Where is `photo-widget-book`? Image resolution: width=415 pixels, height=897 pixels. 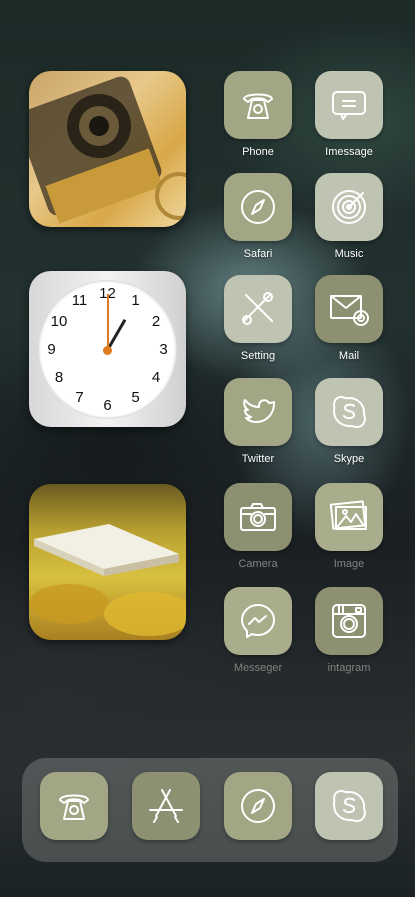
photo-widget-book is located at coordinates (107, 562).